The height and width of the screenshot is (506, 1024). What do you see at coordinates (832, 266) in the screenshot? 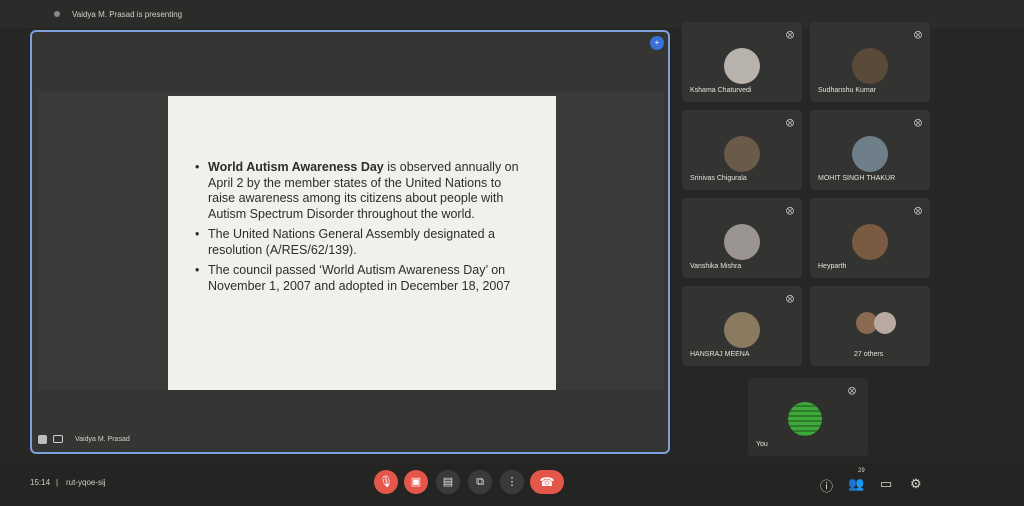
I see `participant-name: Heyparth` at bounding box center [832, 266].